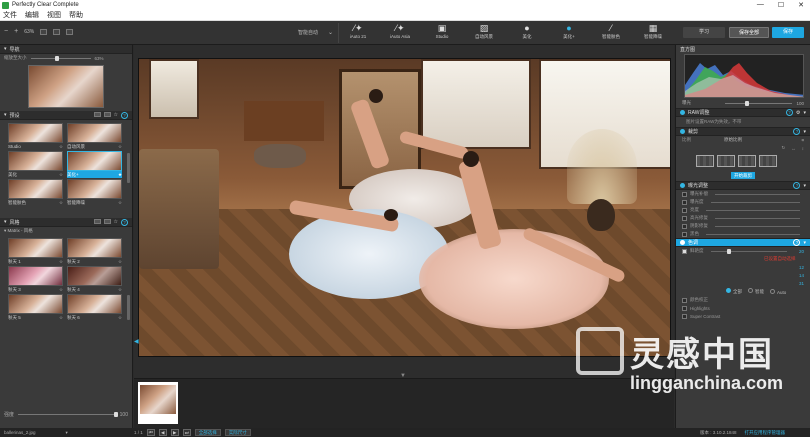  What do you see at coordinates (358, 31) in the screenshot?
I see `toolbar-item-iauto21: ⁄✦ iAuto 21` at bounding box center [358, 31].